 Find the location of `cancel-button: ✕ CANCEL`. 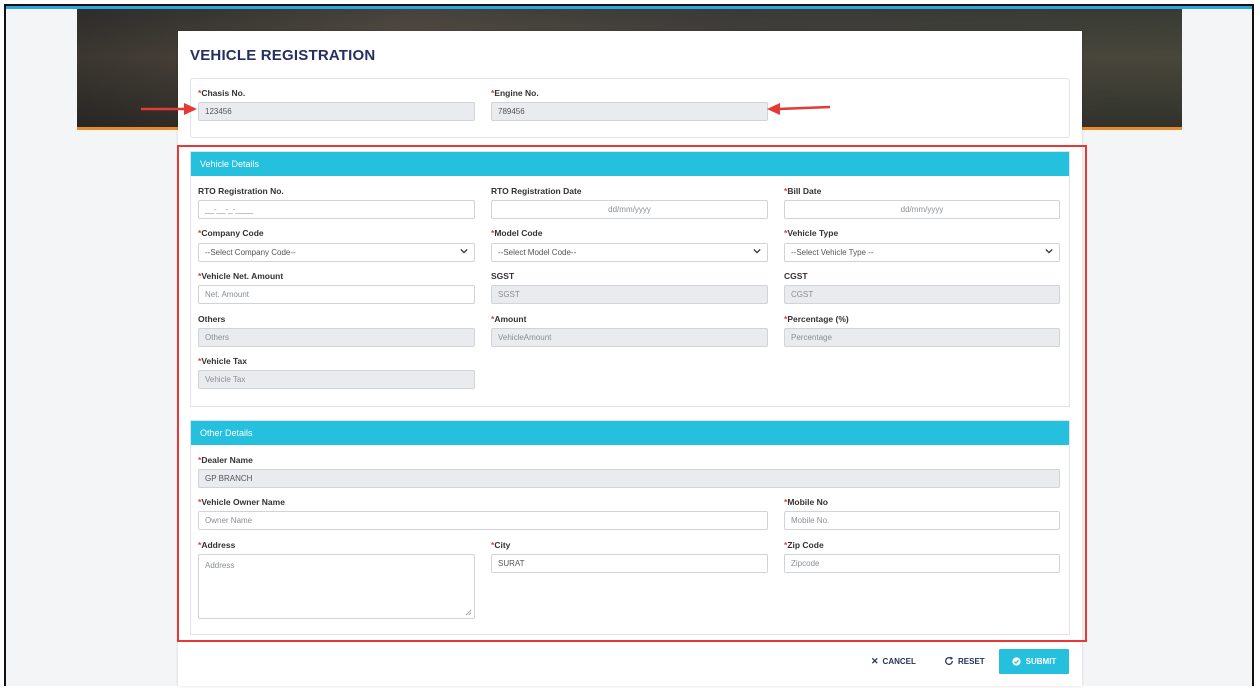

cancel-button: ✕ CANCEL is located at coordinates (893, 661).